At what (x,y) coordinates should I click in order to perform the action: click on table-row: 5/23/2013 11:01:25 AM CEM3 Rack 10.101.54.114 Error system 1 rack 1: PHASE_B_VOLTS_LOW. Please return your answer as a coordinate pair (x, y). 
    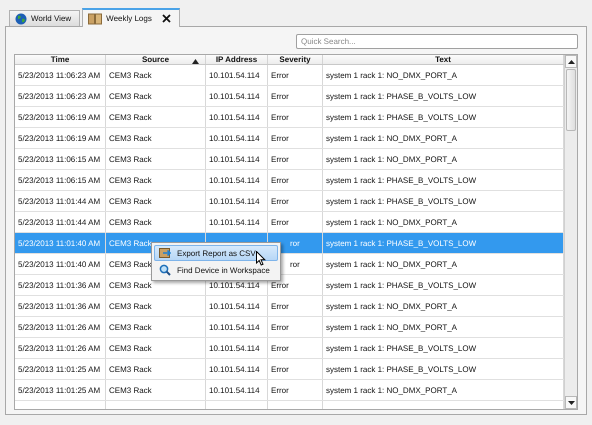
    Looking at the image, I should click on (289, 369).